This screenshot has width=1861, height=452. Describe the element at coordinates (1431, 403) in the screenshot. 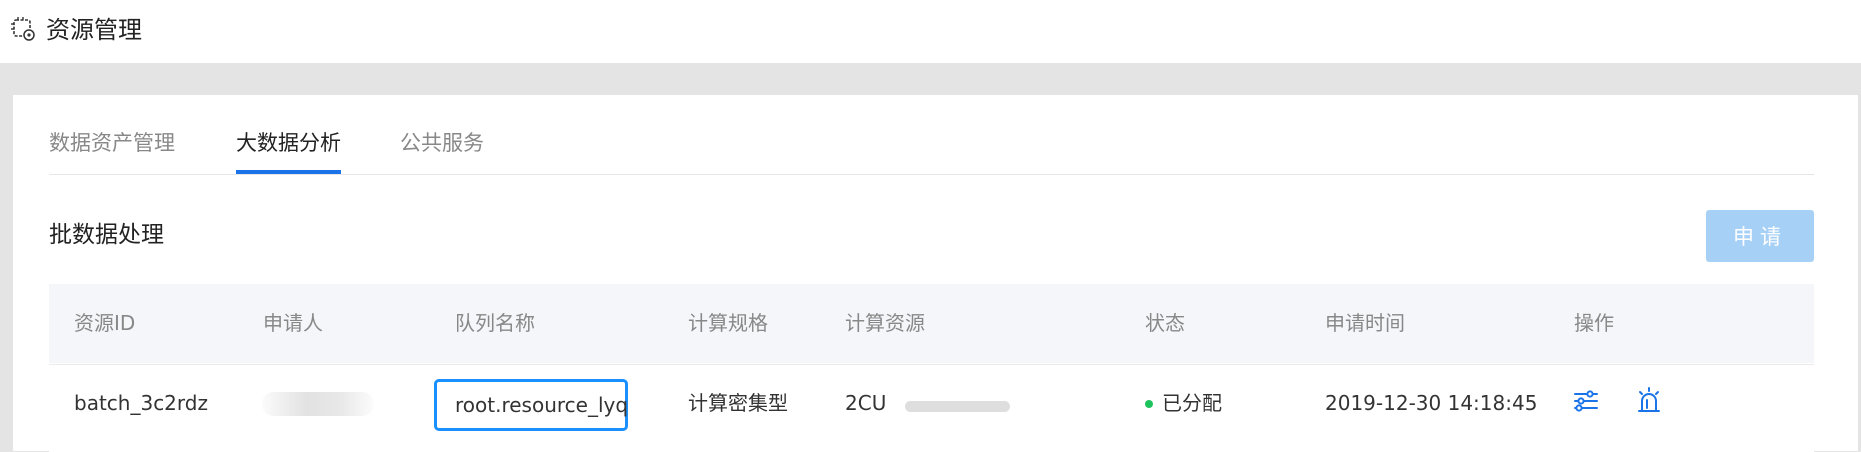

I see `cell-apply-time: 2019-12-30 14:18:45` at that location.